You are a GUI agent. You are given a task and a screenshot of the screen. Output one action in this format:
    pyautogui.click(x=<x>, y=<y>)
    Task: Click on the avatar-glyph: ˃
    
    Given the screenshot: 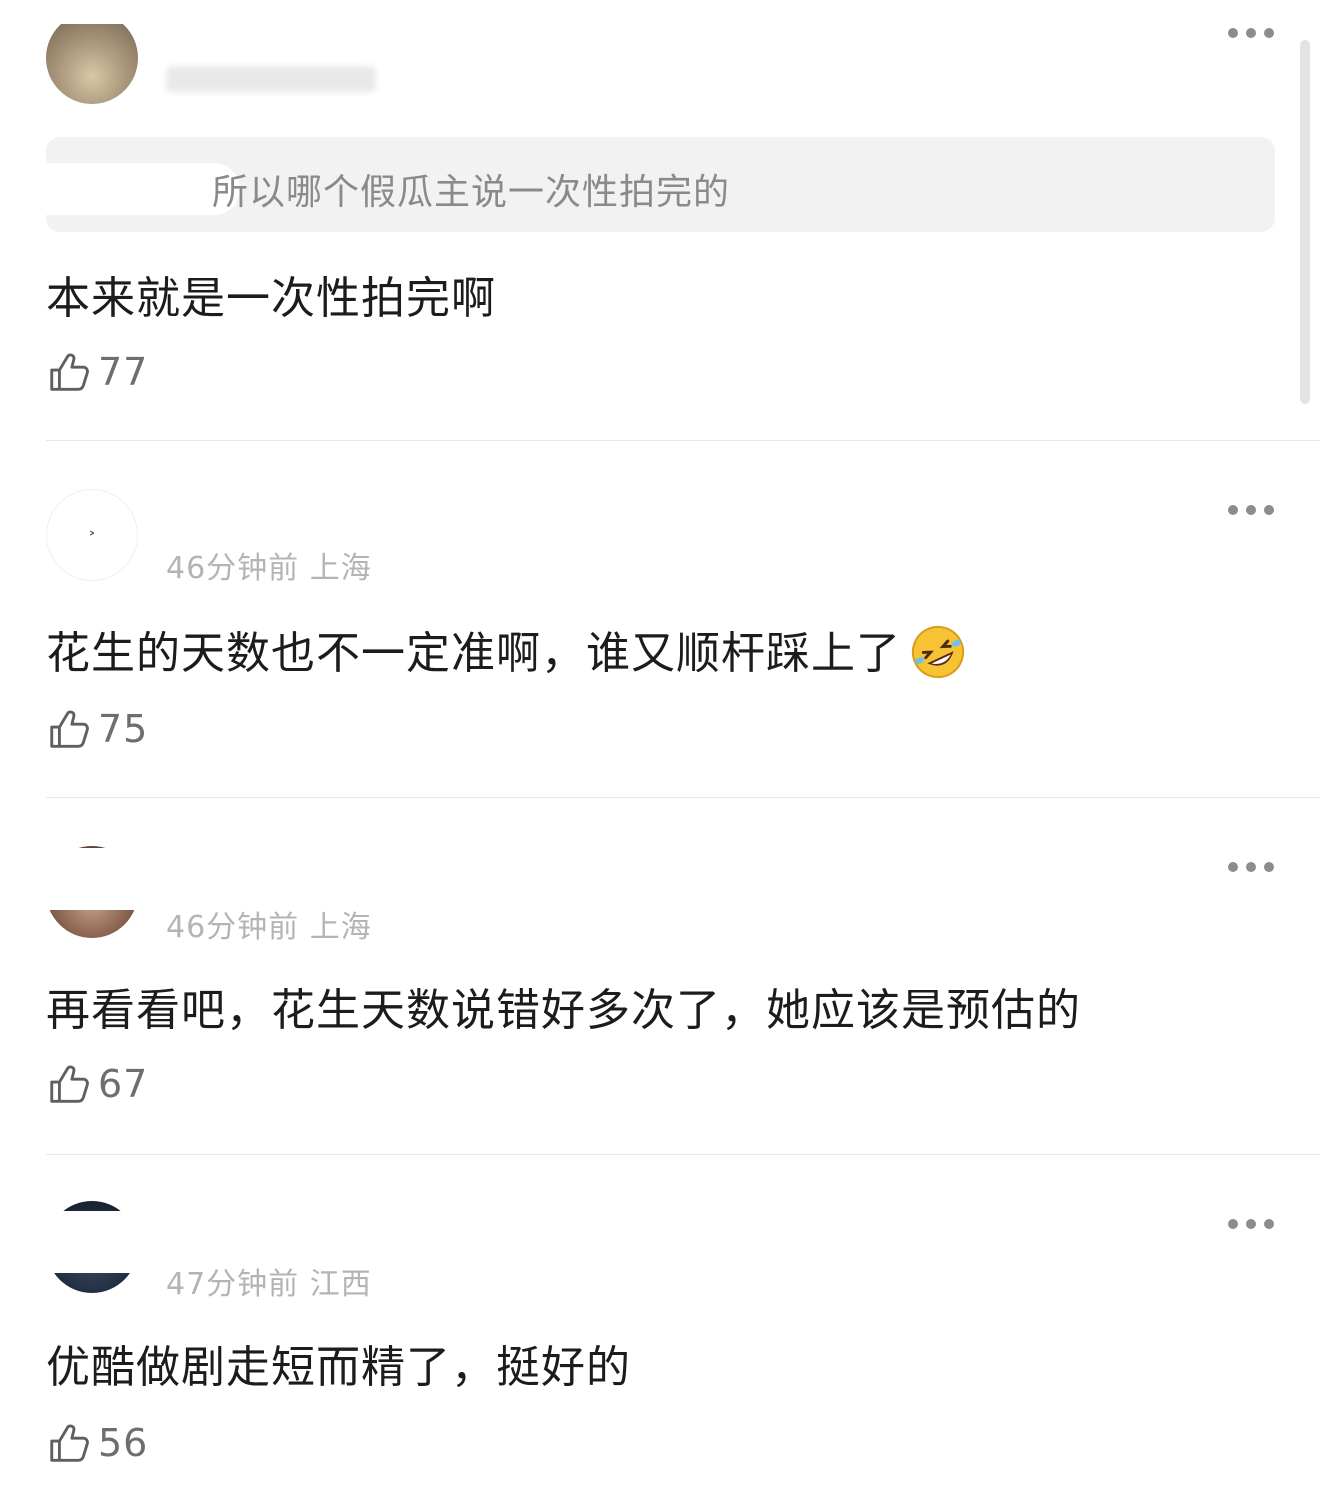 What is the action you would take?
    pyautogui.click(x=92, y=538)
    